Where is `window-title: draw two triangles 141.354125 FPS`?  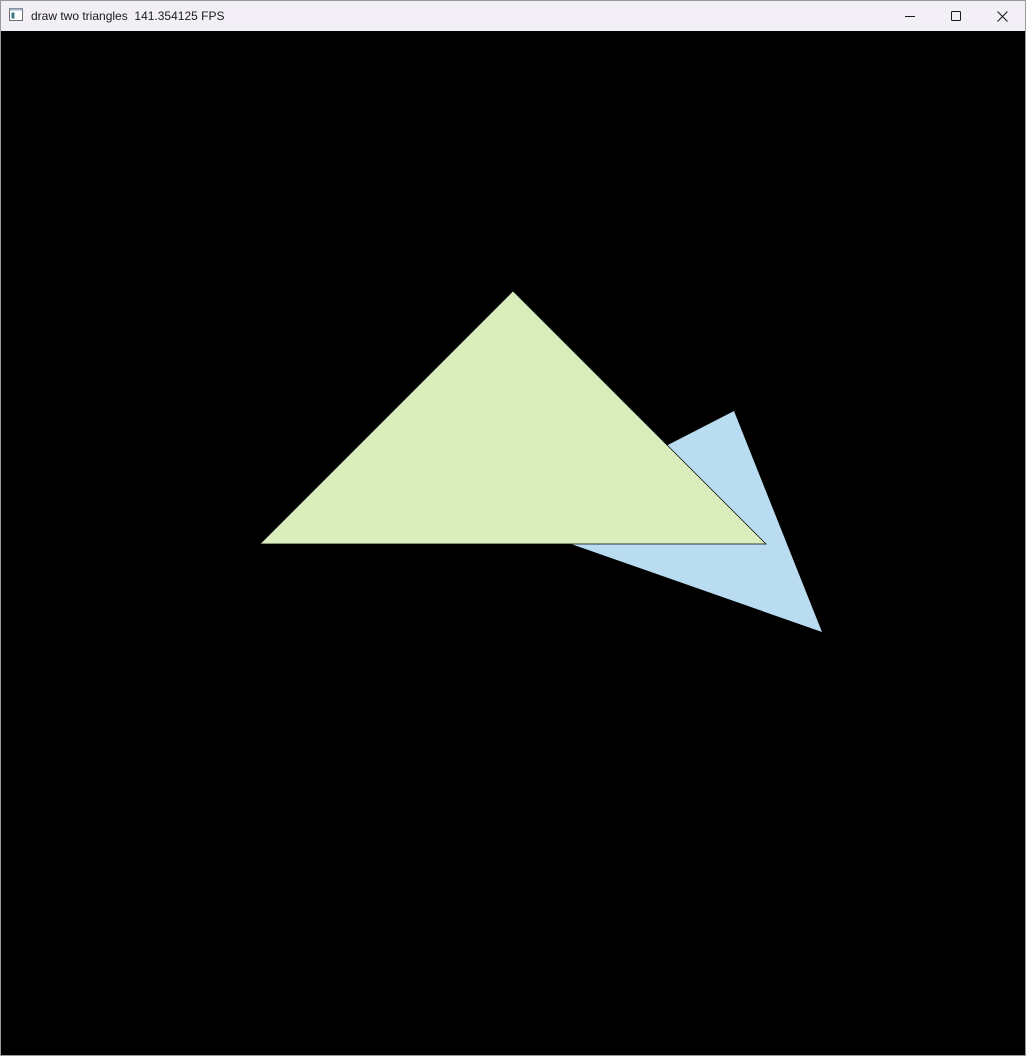
window-title: draw two triangles 141.354125 FPS is located at coordinates (127, 16).